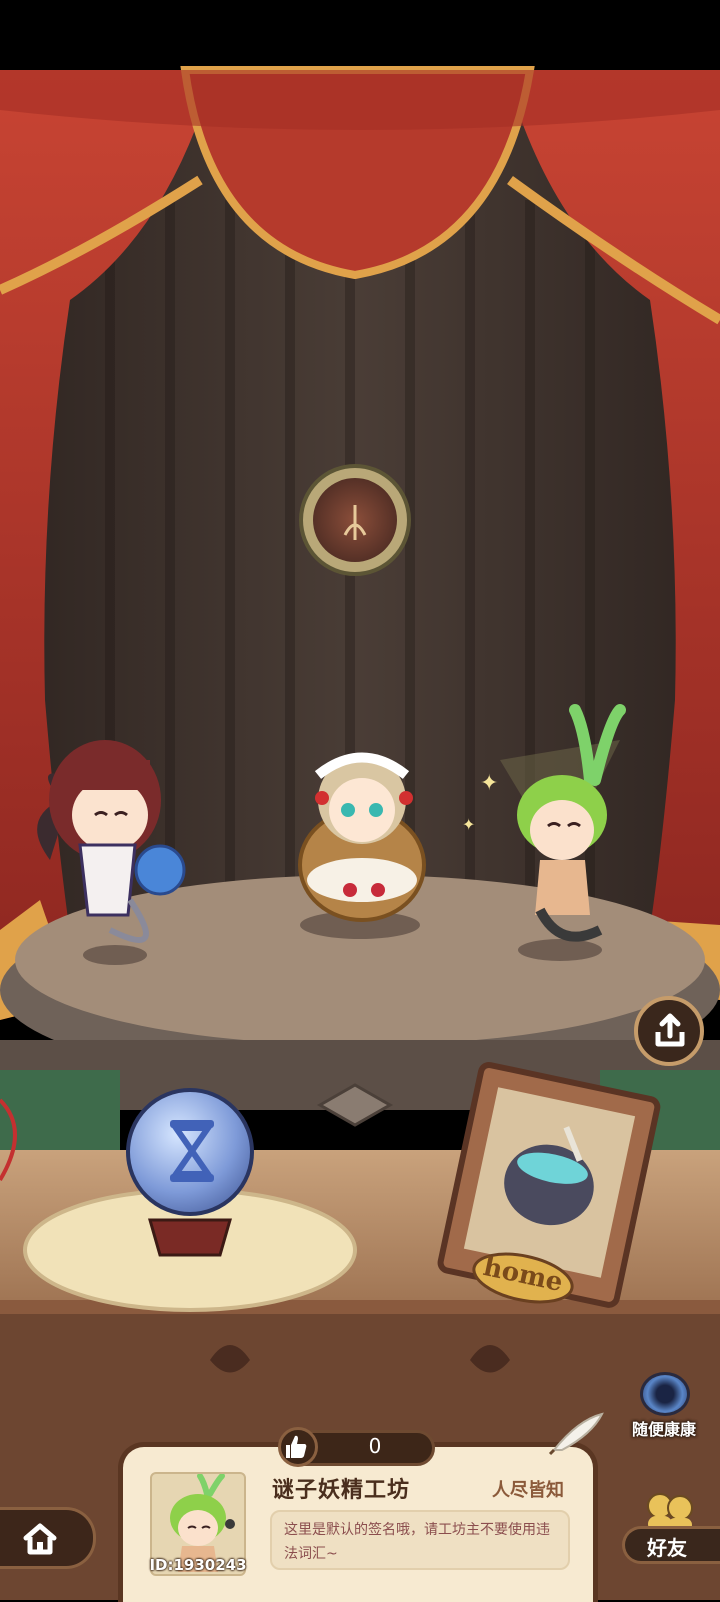  Describe the element at coordinates (40, 1539) in the screenshot. I see `house-icon` at that location.